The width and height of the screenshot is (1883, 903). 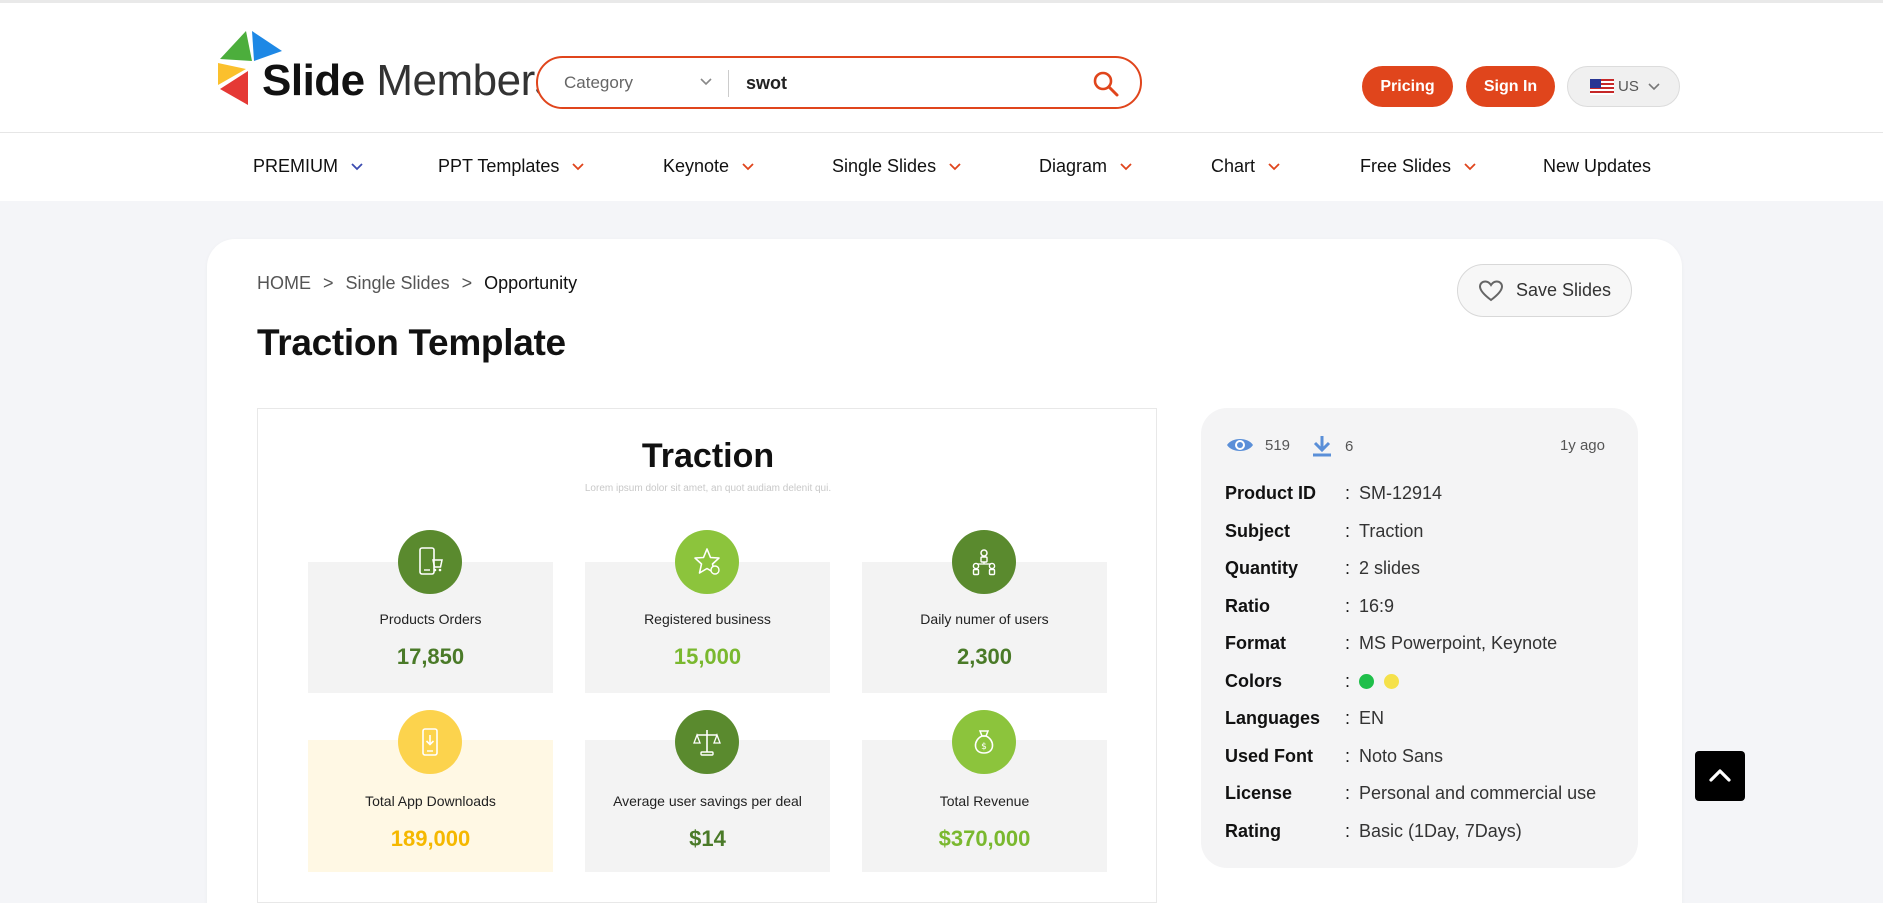 What do you see at coordinates (984, 801) in the screenshot?
I see `tile-label: Total Revenue` at bounding box center [984, 801].